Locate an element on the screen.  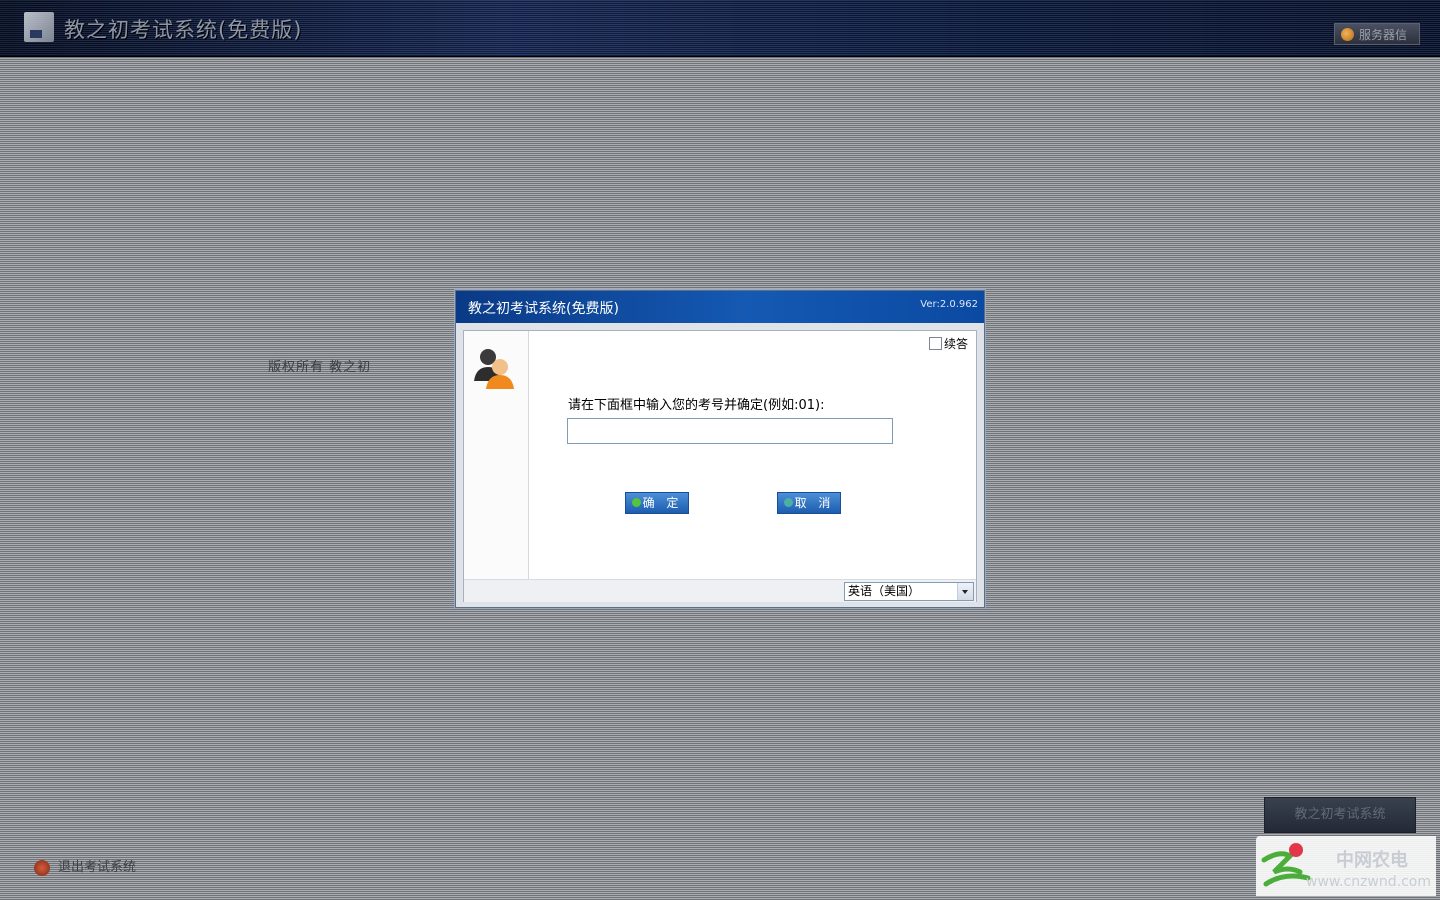
dialog-side-panel is located at coordinates (496, 455).